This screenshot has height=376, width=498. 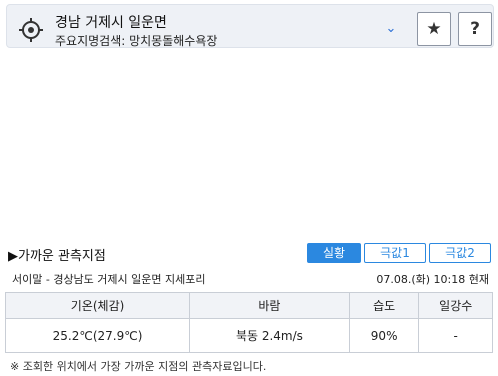 I want to click on precipitation-value: -, so click(x=455, y=335).